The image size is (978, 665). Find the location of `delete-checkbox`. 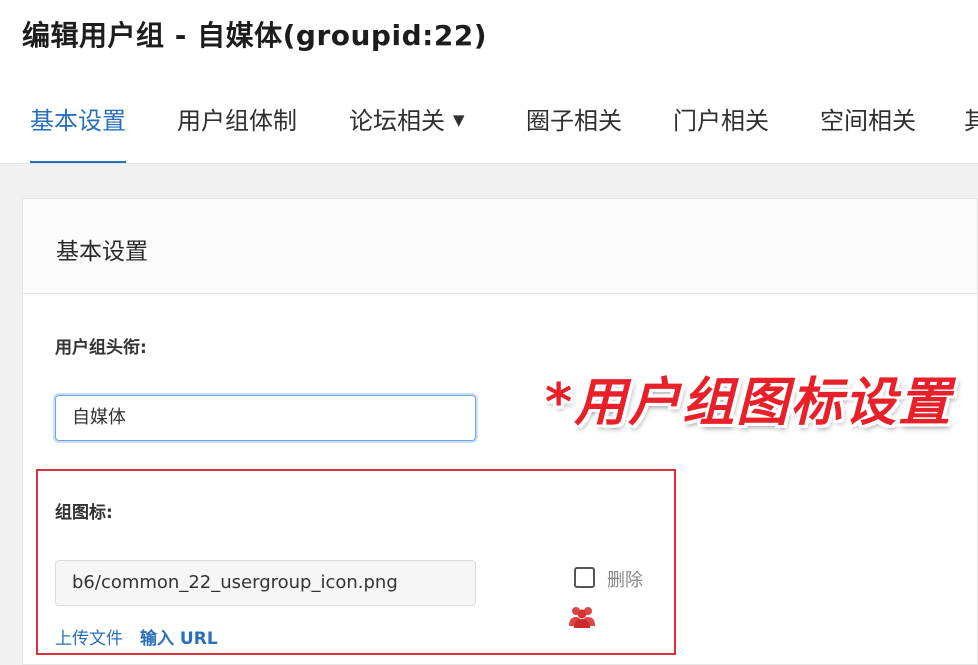

delete-checkbox is located at coordinates (584, 577).